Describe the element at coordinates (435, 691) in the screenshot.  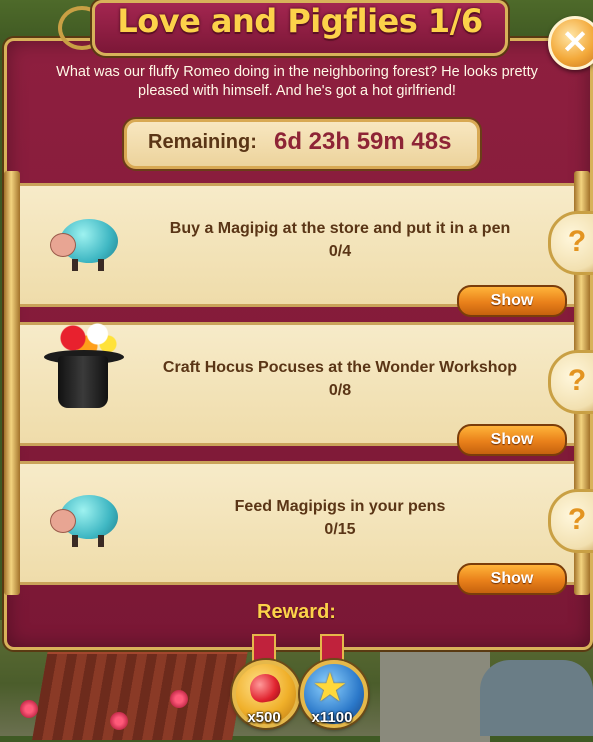
I see `background-house` at that location.